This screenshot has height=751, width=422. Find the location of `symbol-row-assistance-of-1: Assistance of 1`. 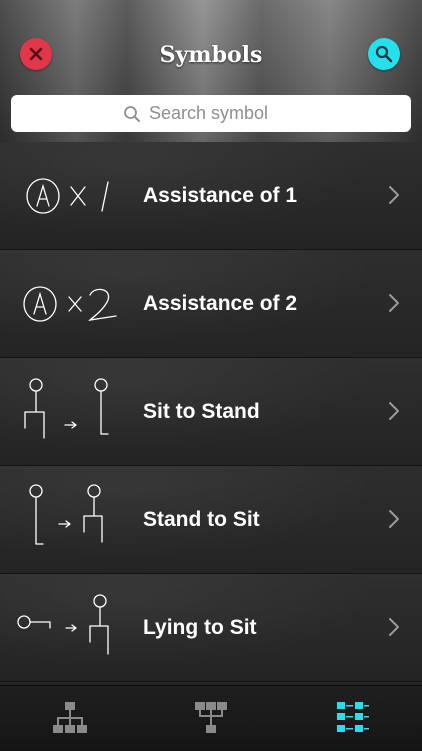

symbol-row-assistance-of-1: Assistance of 1 is located at coordinates (211, 196).